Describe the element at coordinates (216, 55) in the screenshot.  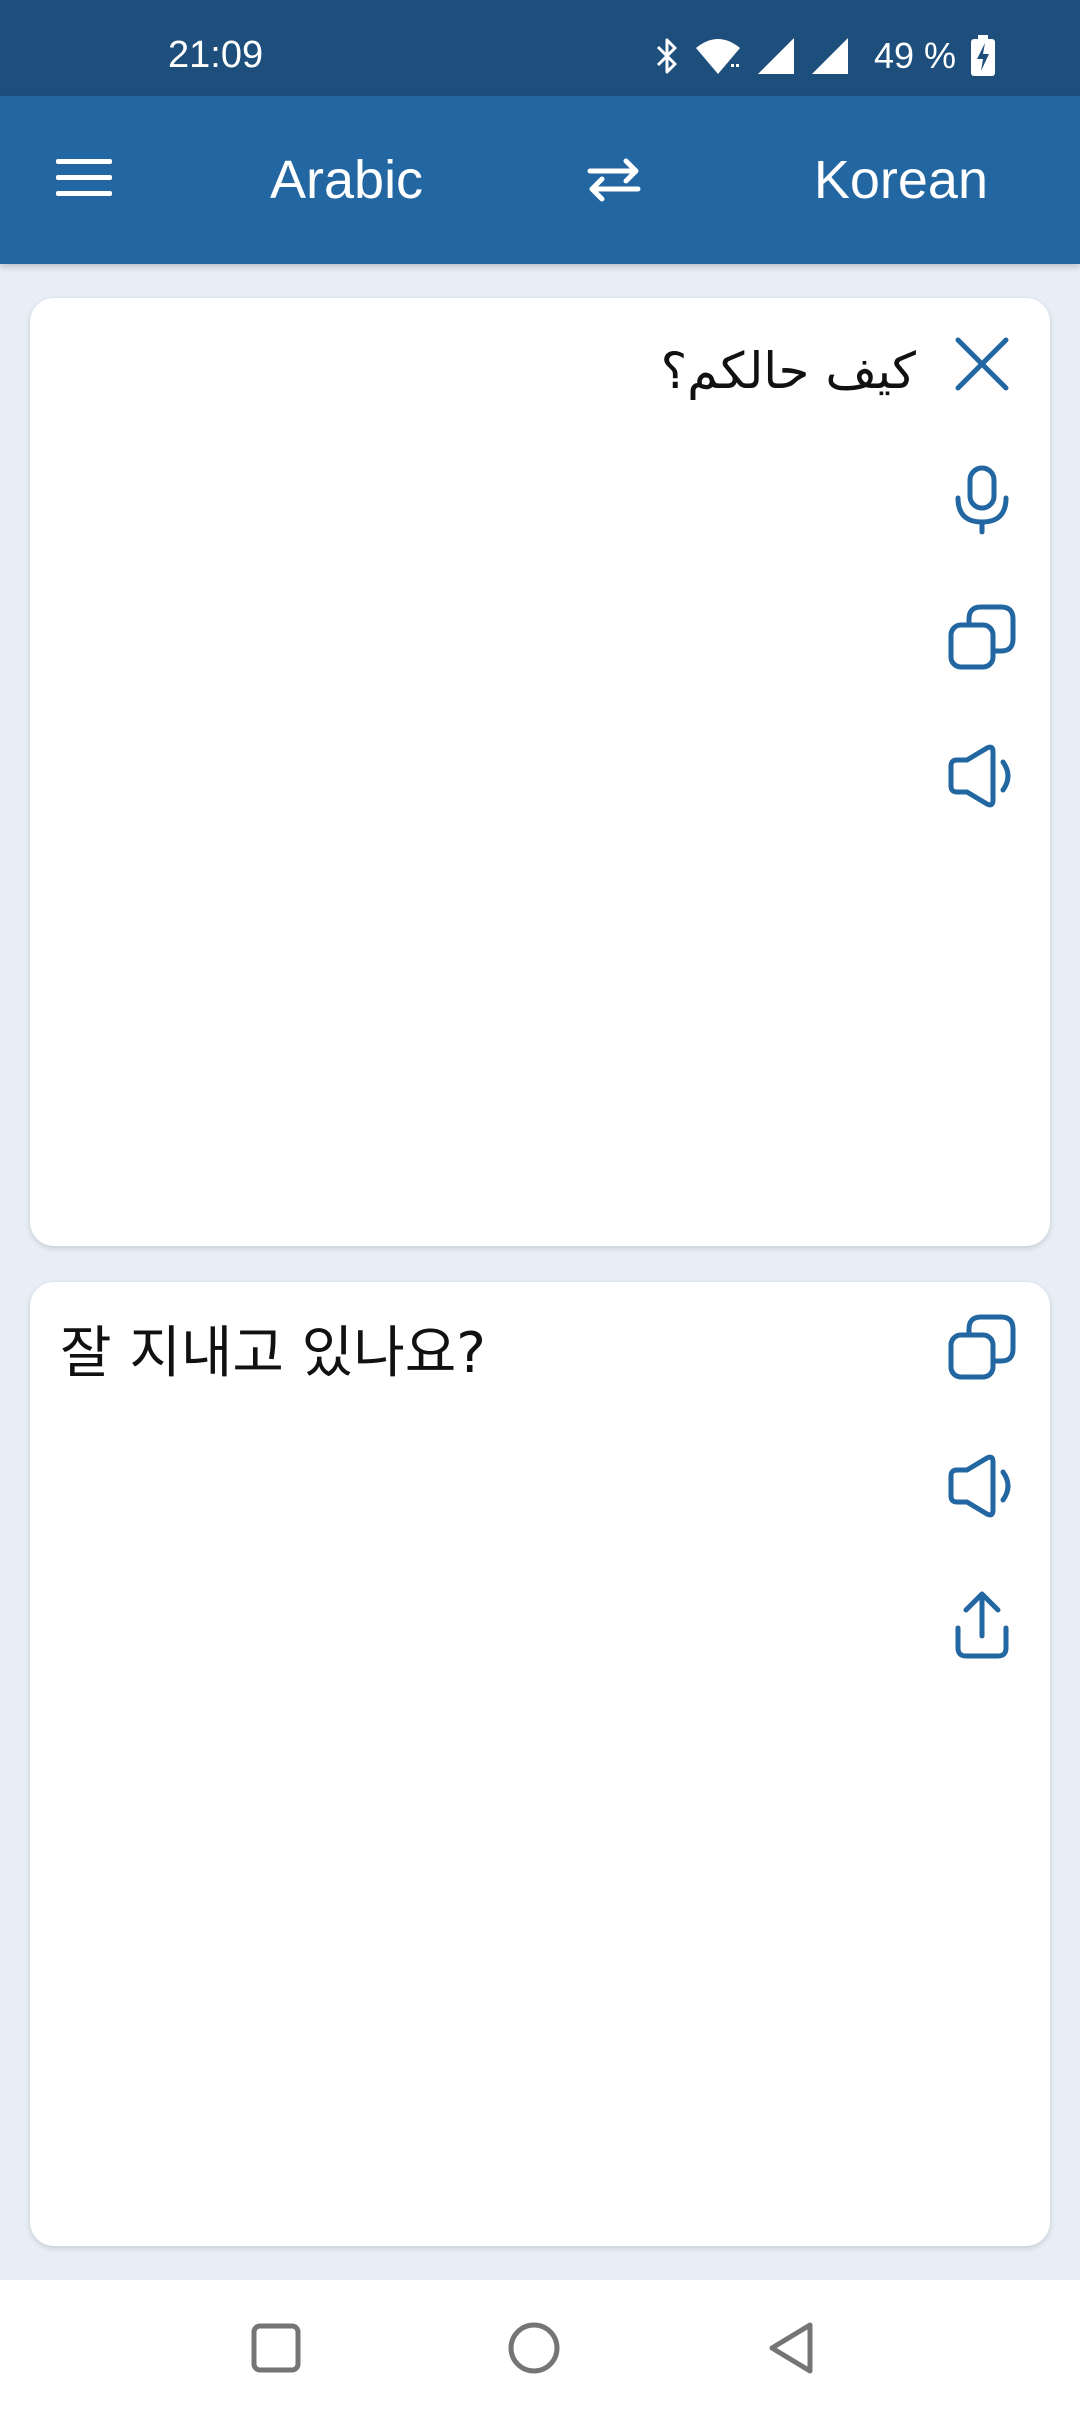
I see `status-time: 21:09` at that location.